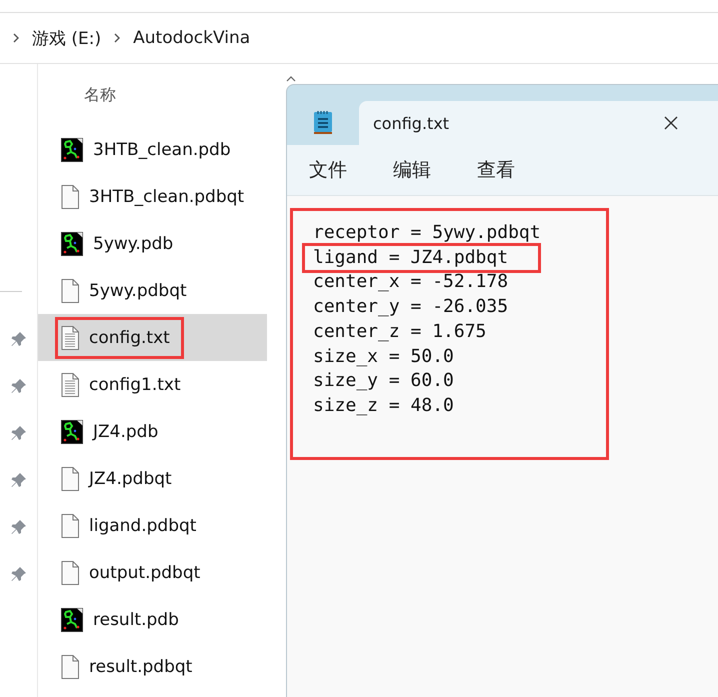 The height and width of the screenshot is (697, 718). What do you see at coordinates (291, 79) in the screenshot?
I see `sort-caret-icon` at bounding box center [291, 79].